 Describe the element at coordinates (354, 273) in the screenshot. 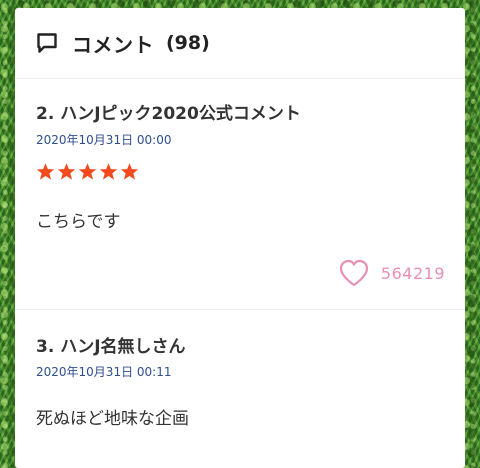

I see `heart-icon` at that location.